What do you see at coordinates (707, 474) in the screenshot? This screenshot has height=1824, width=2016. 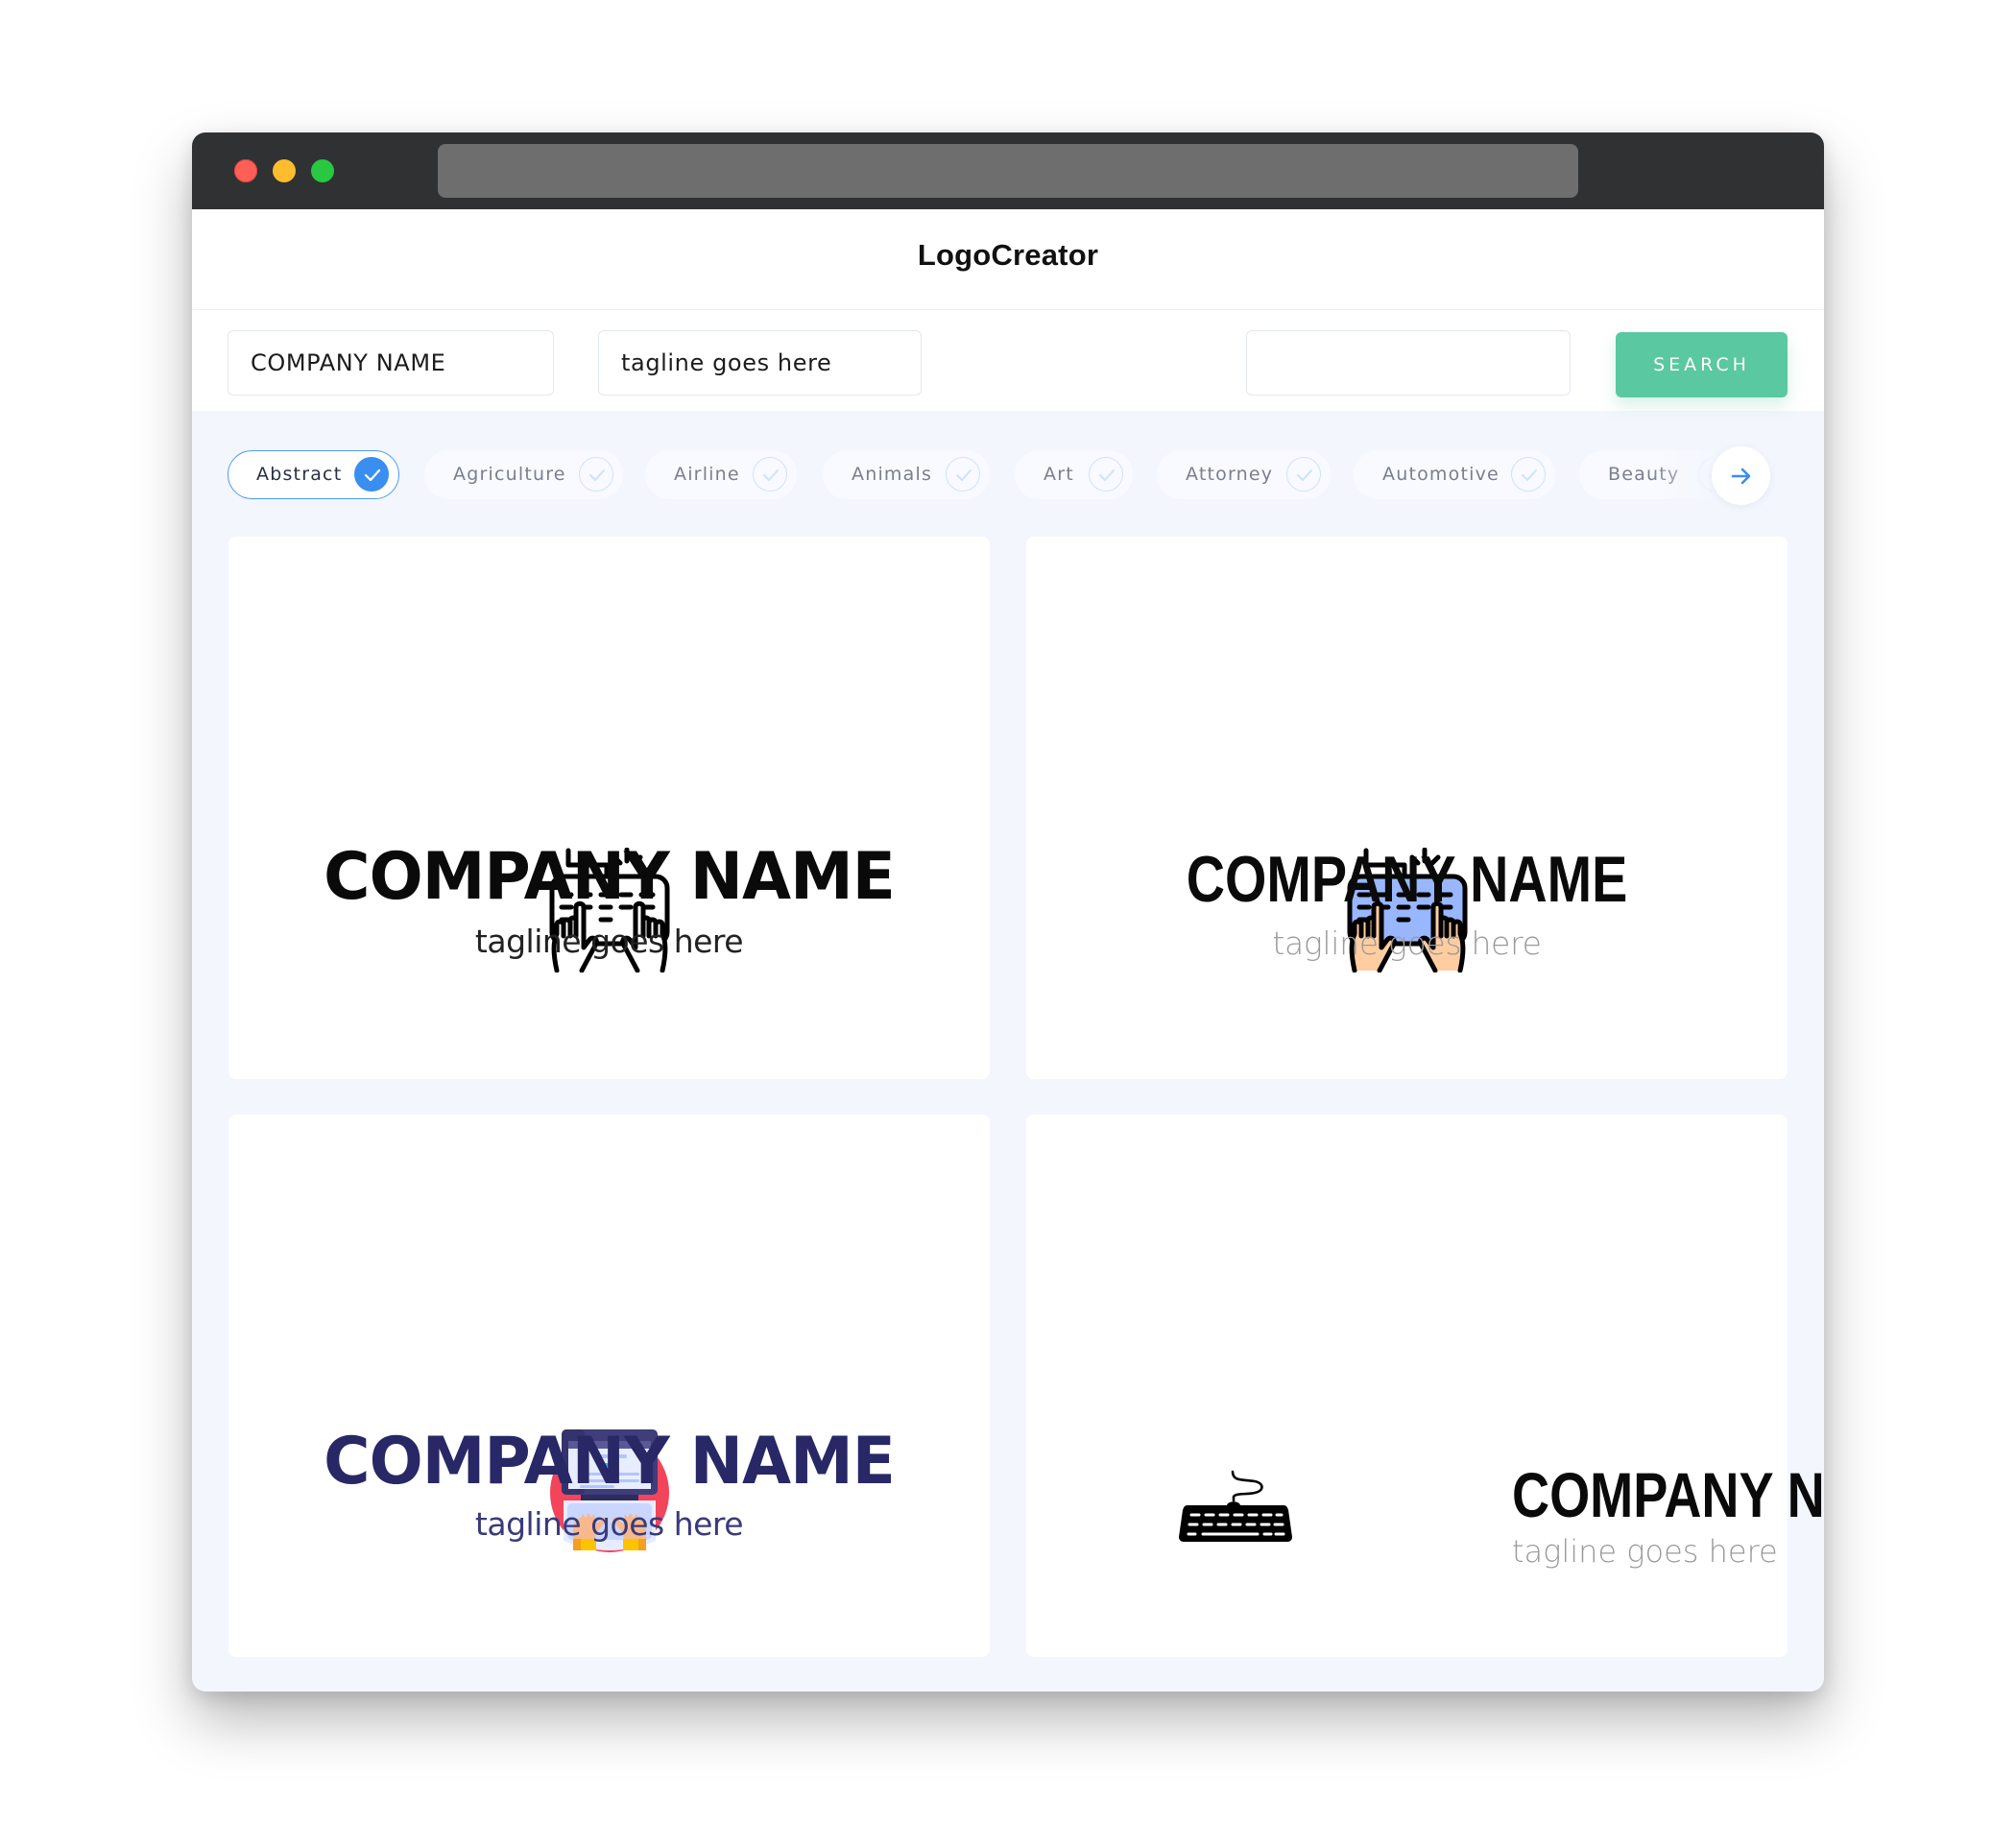 I see `category-chip-label: Airline` at bounding box center [707, 474].